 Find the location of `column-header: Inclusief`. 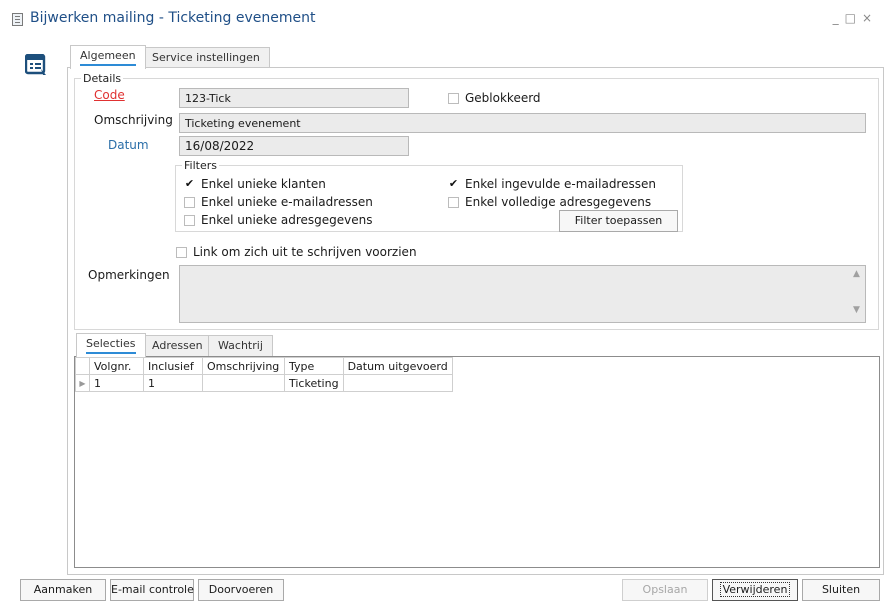

column-header: Inclusief is located at coordinates (173, 366).